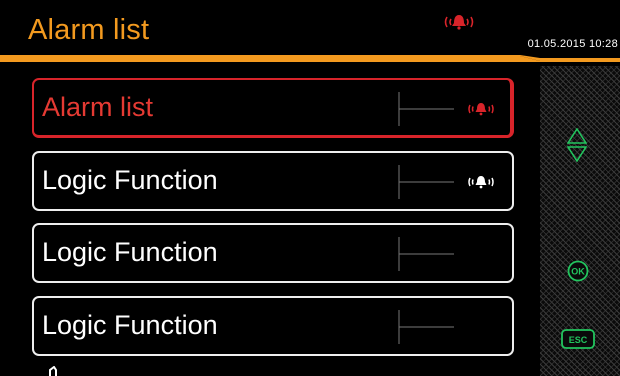 The height and width of the screenshot is (376, 620). Describe the element at coordinates (481, 182) in the screenshot. I see `bell-icon` at that location.